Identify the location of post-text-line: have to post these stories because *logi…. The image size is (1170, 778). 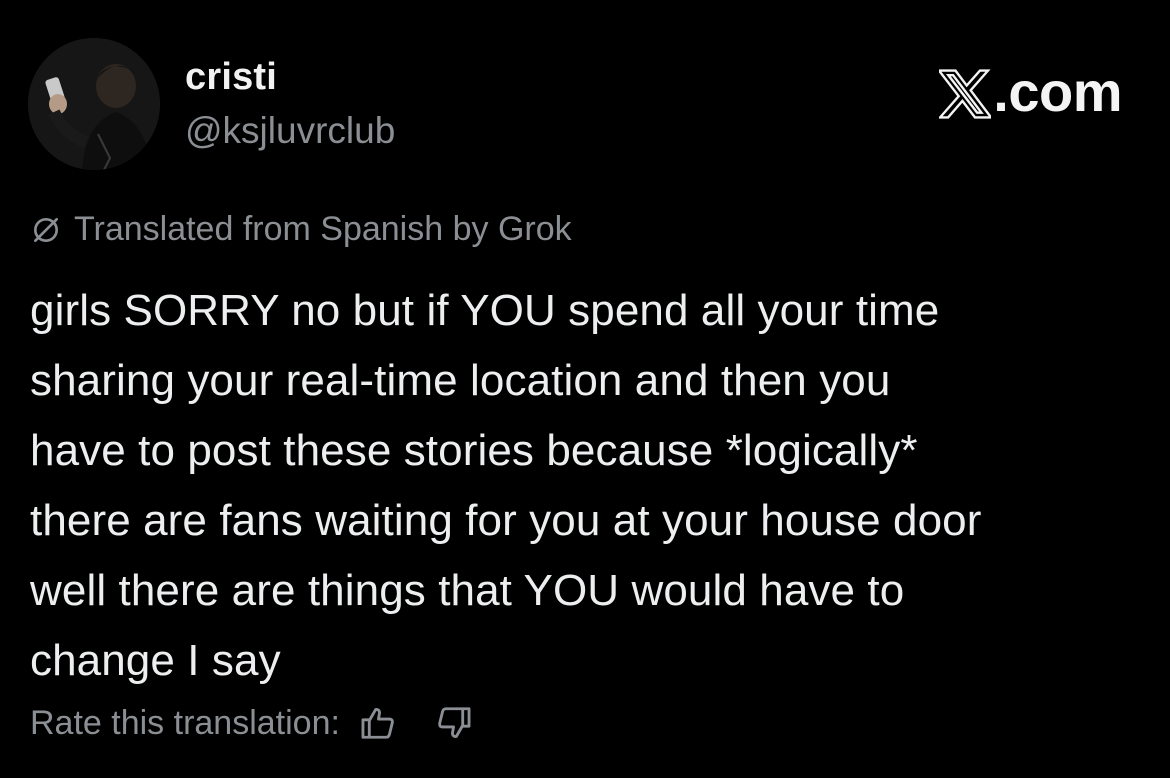
(474, 450).